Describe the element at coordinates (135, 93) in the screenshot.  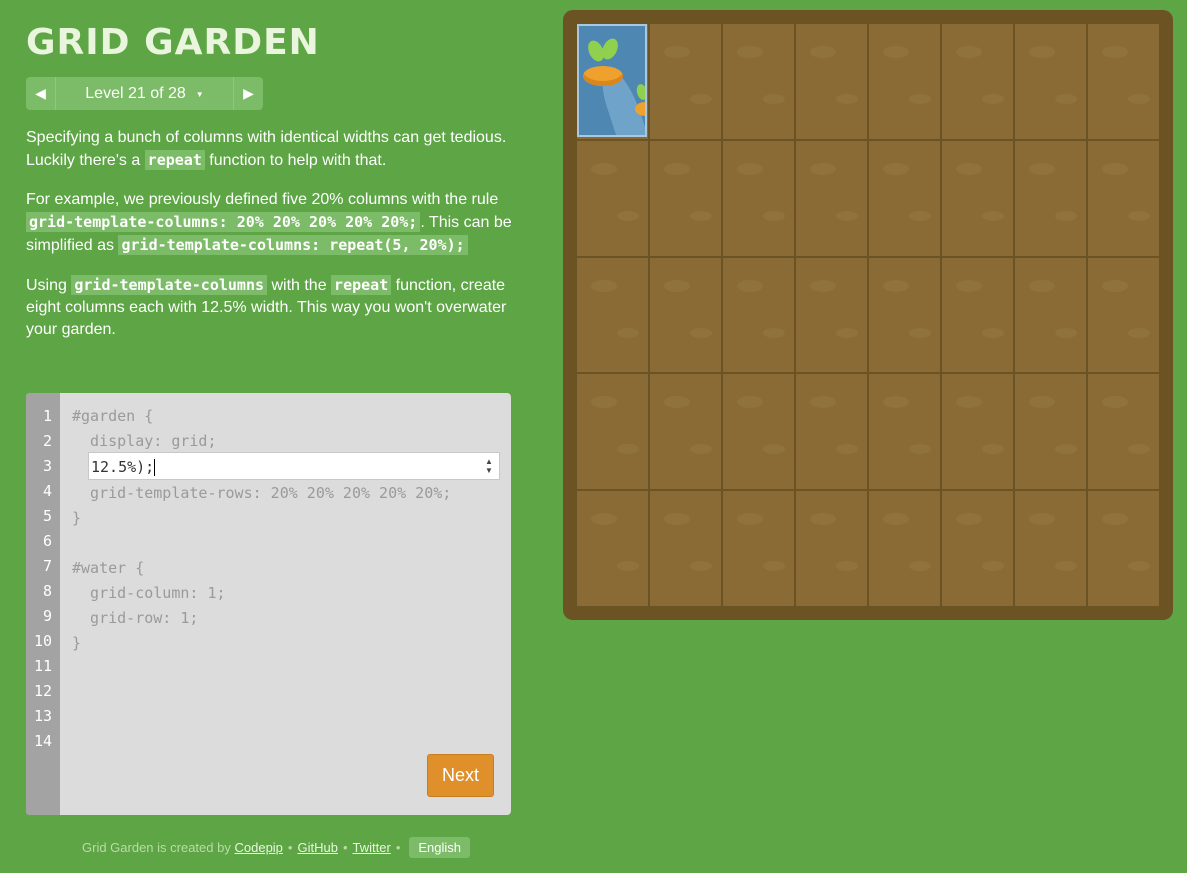
I see `level-label: Level 21 of 28` at that location.